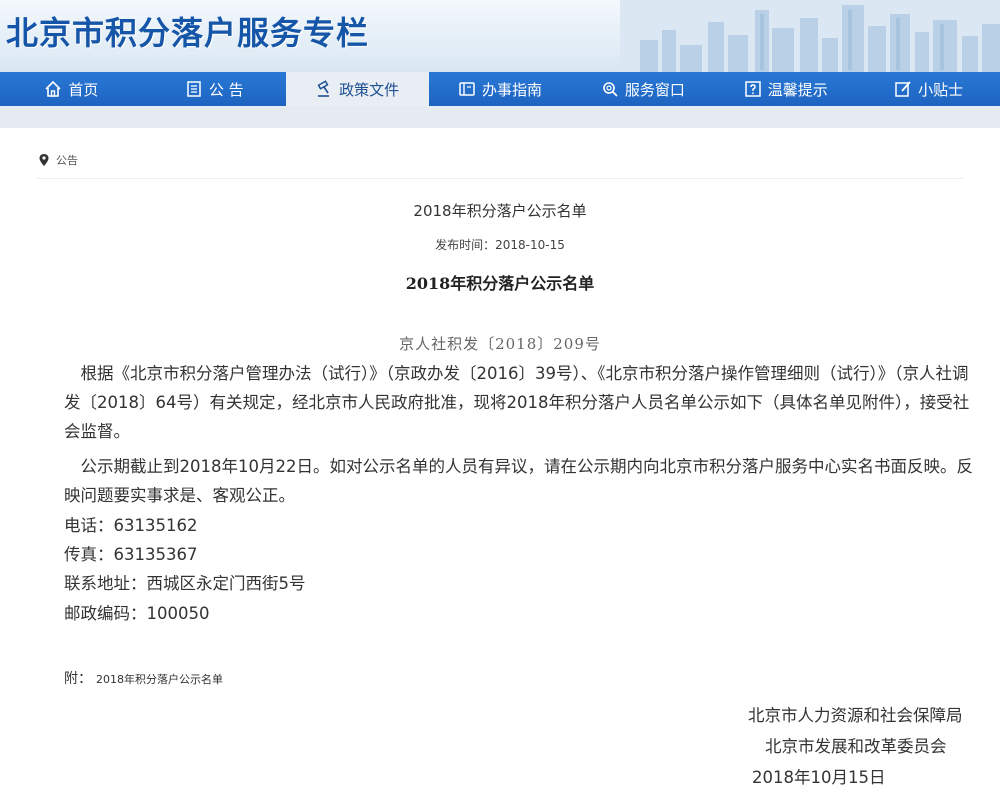  What do you see at coordinates (137, 613) in the screenshot?
I see `contact-postcode: 邮政编码：100050` at bounding box center [137, 613].